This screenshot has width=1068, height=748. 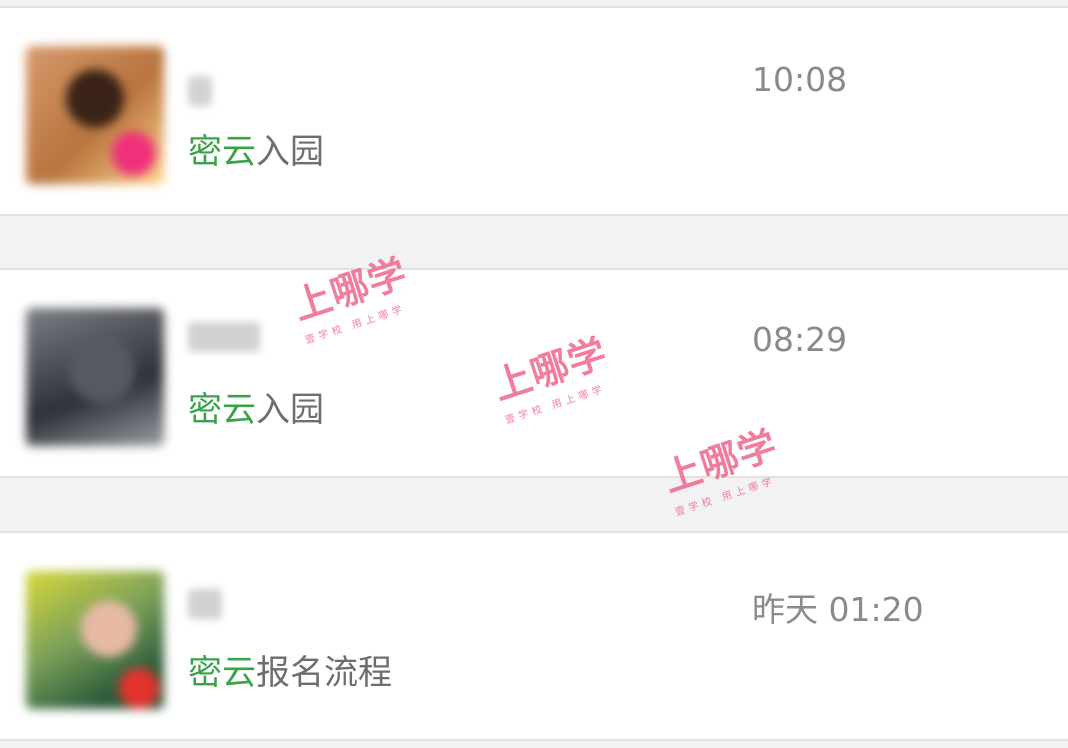 I want to click on message-time: 昨天 01:20, so click(x=838, y=609).